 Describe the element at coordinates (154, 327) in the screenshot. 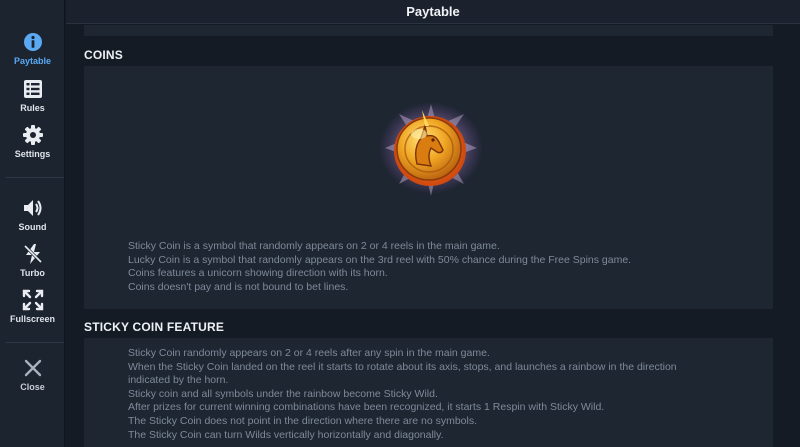

I see `section-title-sticky-coin-feature: STICKY COIN FEATURE` at that location.